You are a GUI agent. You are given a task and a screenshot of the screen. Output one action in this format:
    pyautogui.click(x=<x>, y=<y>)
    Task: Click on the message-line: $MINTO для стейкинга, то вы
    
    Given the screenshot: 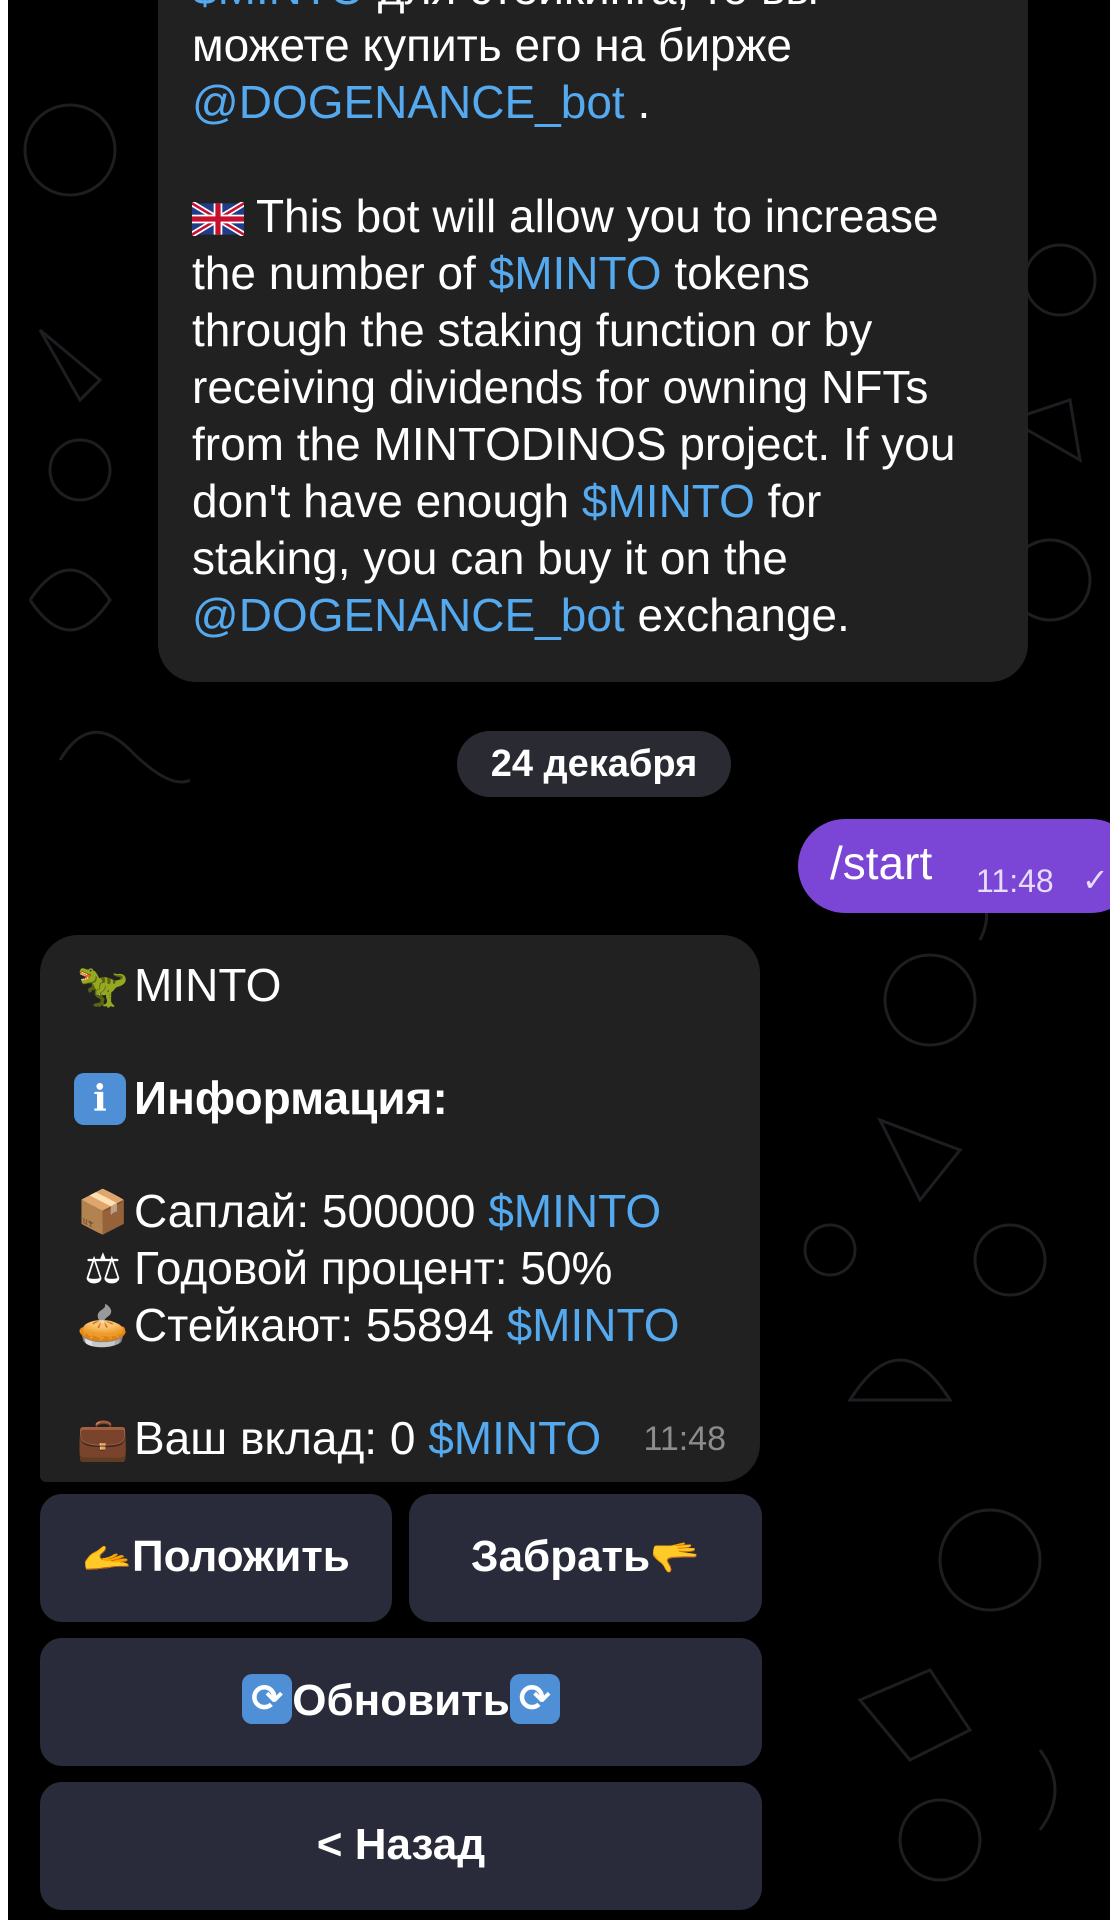 What is the action you would take?
    pyautogui.click(x=590, y=8)
    